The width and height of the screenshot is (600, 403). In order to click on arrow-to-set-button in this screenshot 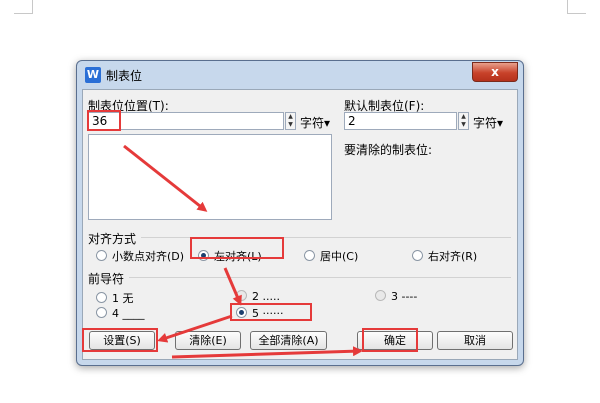, I will do `click(195, 328)`.